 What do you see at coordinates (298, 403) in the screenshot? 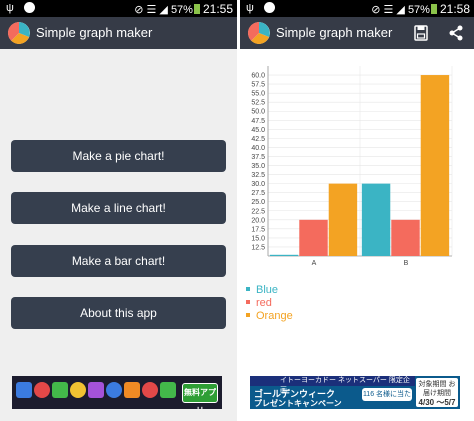
I see `ad-subheadline: プレゼントキャンペーン` at bounding box center [298, 403].